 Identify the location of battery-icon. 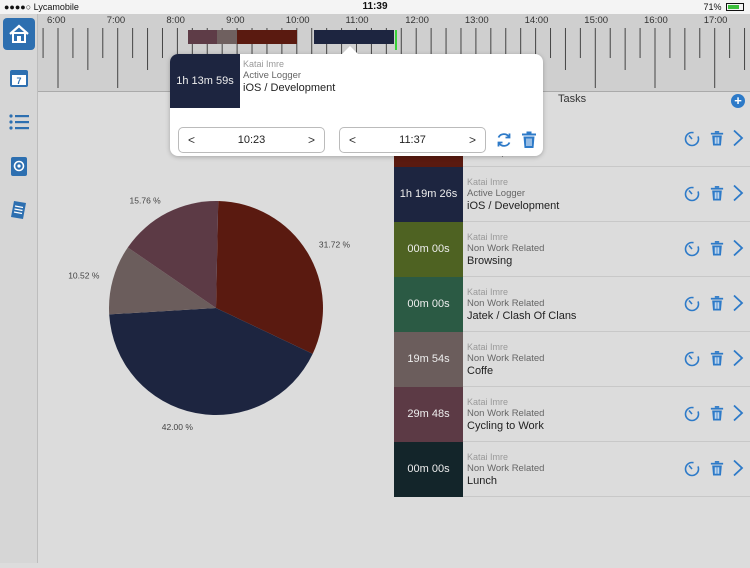
(735, 7).